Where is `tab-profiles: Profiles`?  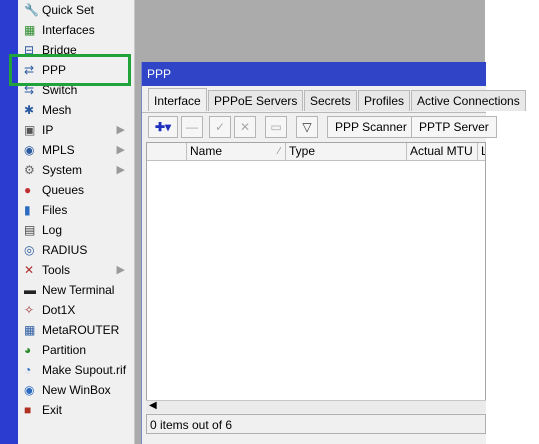 tab-profiles: Profiles is located at coordinates (384, 100).